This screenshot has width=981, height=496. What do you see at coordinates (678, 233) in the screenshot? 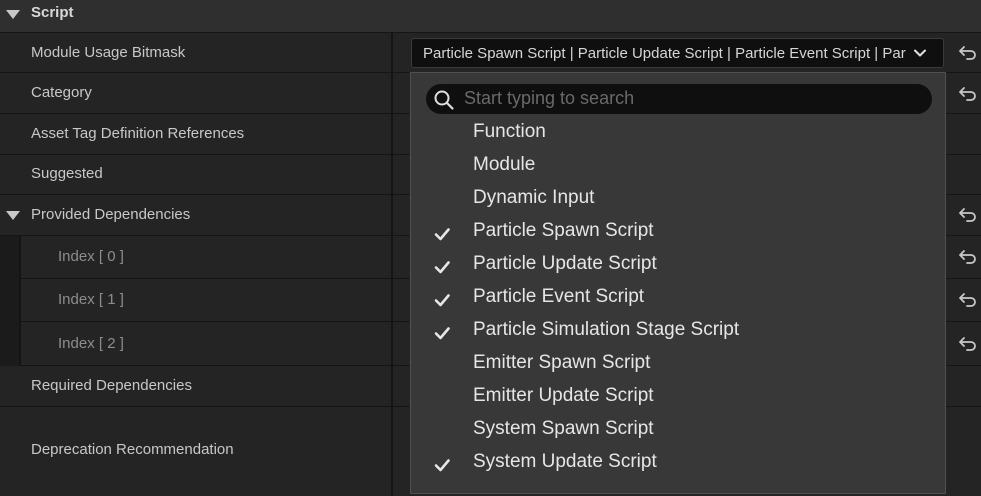
I see `dropdown-option: Particle Spawn Script` at bounding box center [678, 233].